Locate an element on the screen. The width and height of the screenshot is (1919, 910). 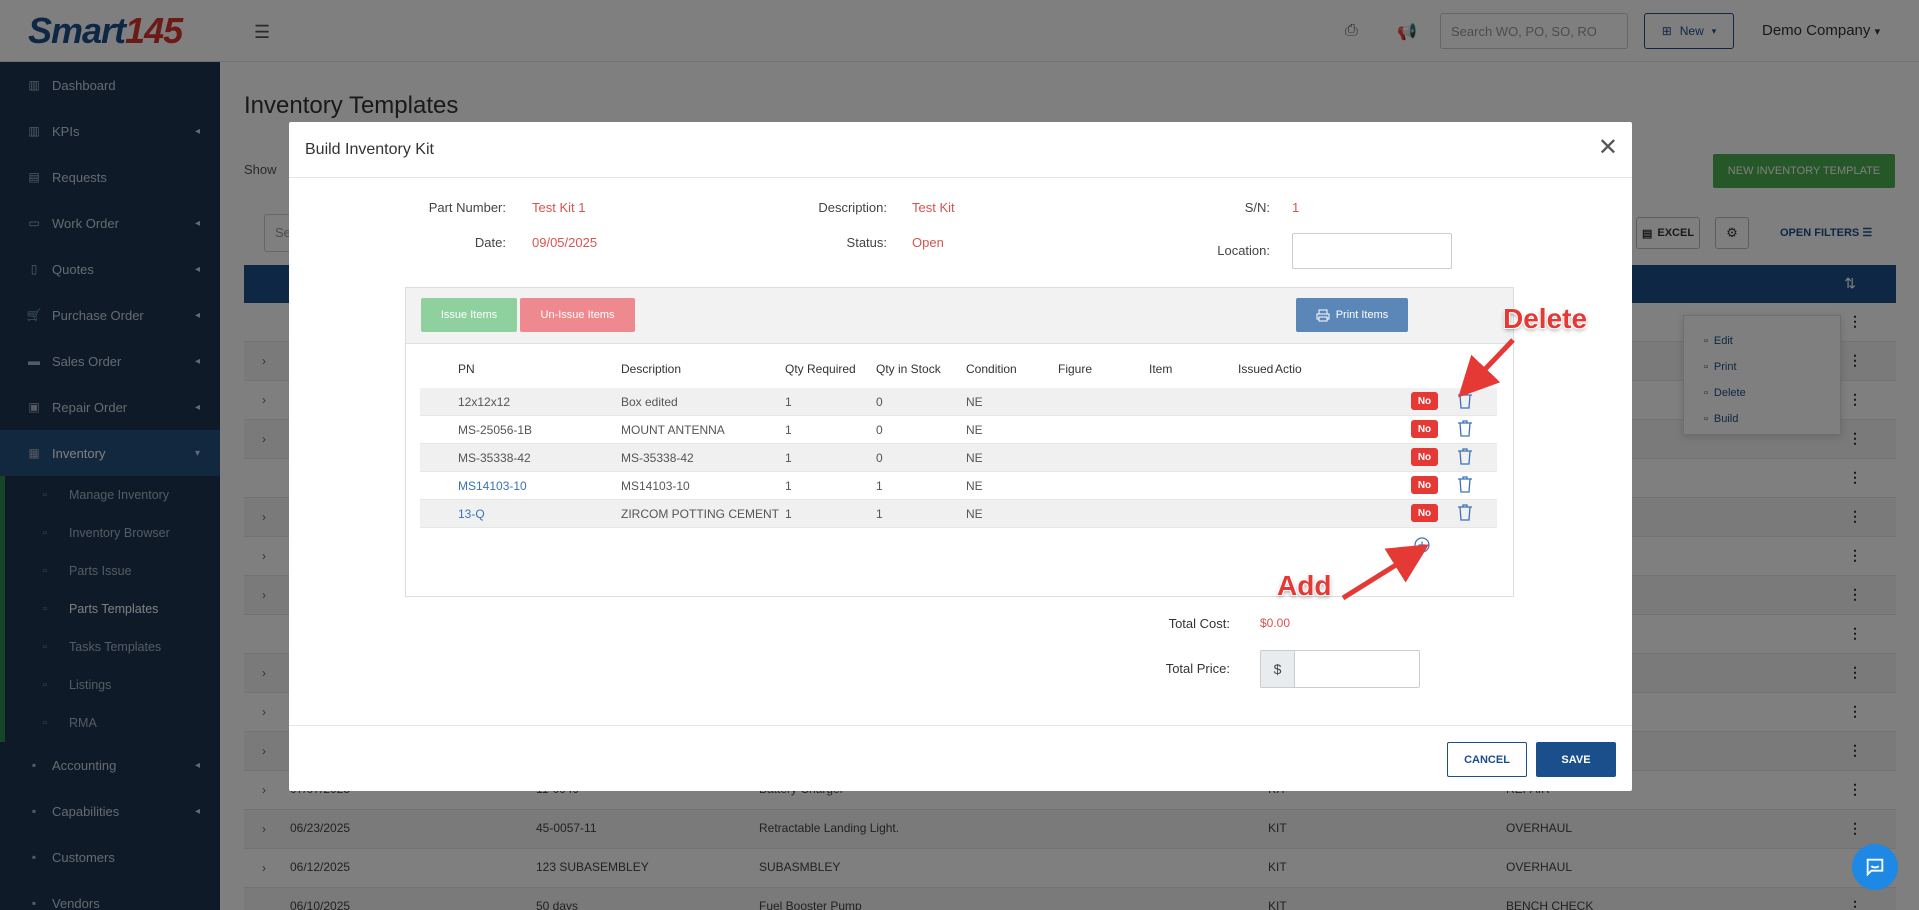
total-cost-label: Total Cost: is located at coordinates (1199, 623).